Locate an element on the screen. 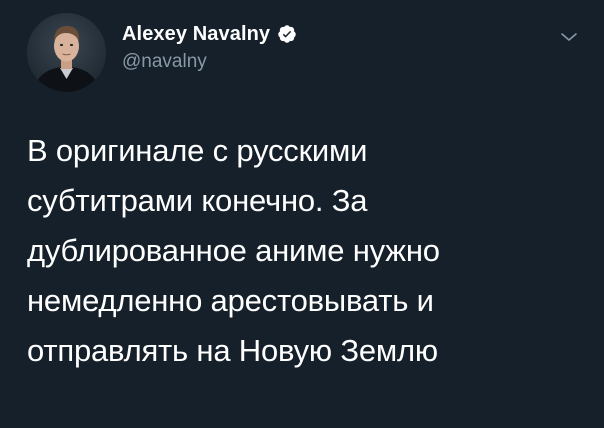 This screenshot has width=604, height=428. author-block: Alexey Navalny @navalny is located at coordinates (209, 47).